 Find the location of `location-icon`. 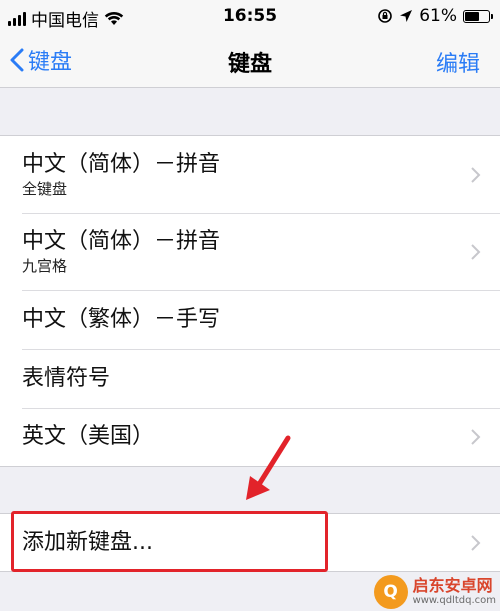

location-icon is located at coordinates (406, 16).